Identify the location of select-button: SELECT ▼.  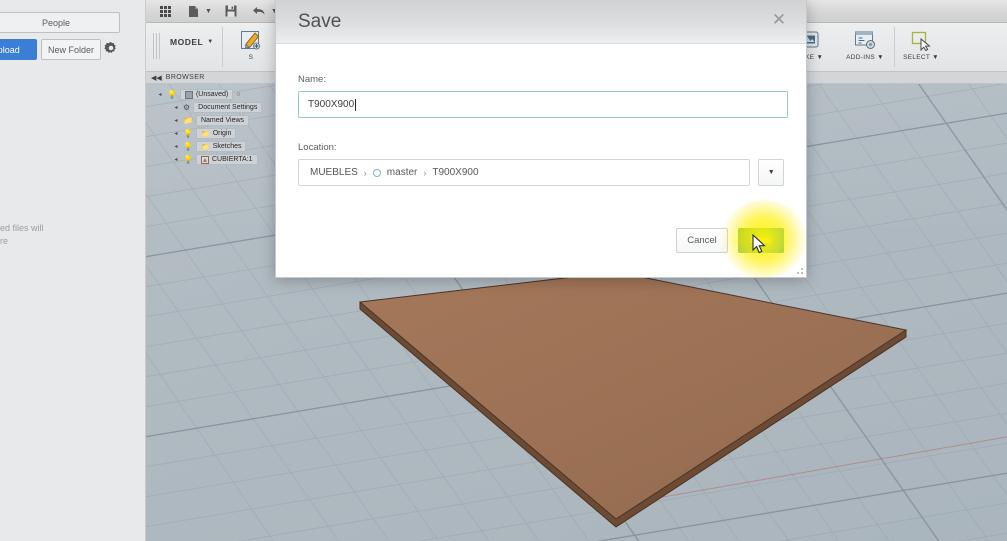
(921, 48).